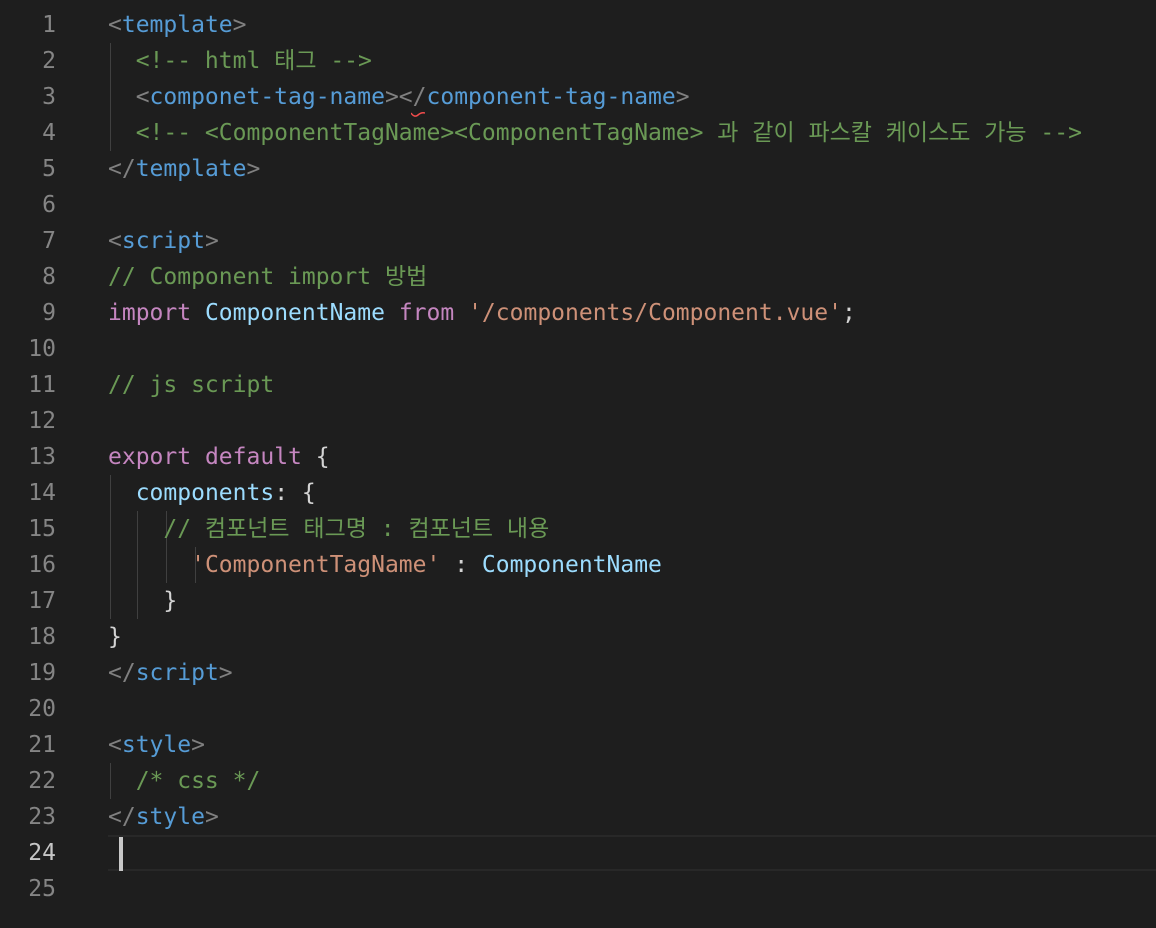 The height and width of the screenshot is (928, 1156). I want to click on code-line: 24, so click(578, 853).